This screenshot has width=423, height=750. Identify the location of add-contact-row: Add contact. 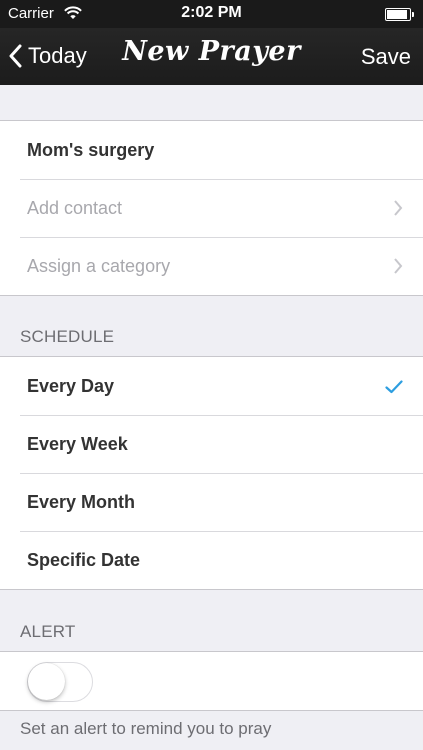
(211, 208).